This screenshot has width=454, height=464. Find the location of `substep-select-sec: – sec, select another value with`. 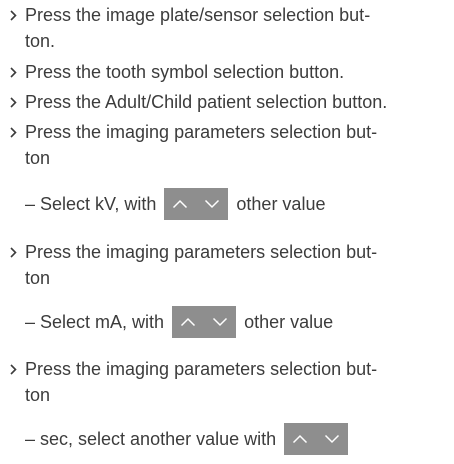

substep-select-sec: – sec, select another value with is located at coordinates (190, 439).